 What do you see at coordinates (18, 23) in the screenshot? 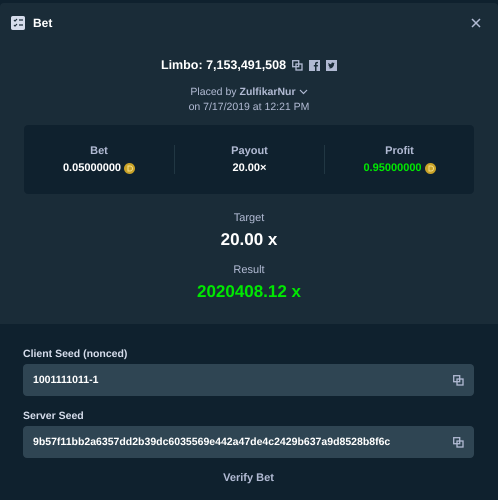
I see `checklist-icon` at bounding box center [18, 23].